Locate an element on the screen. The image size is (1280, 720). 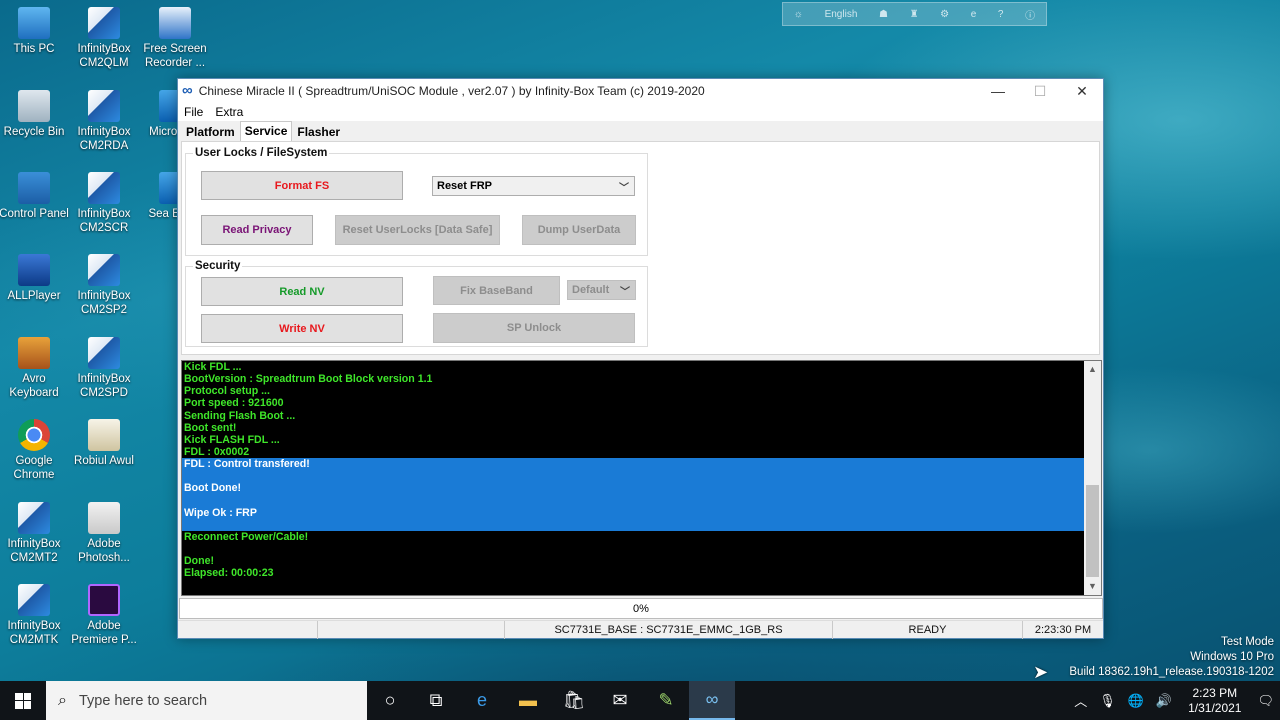
mouse-cursor-icon: ➤ is located at coordinates (1041, 672).